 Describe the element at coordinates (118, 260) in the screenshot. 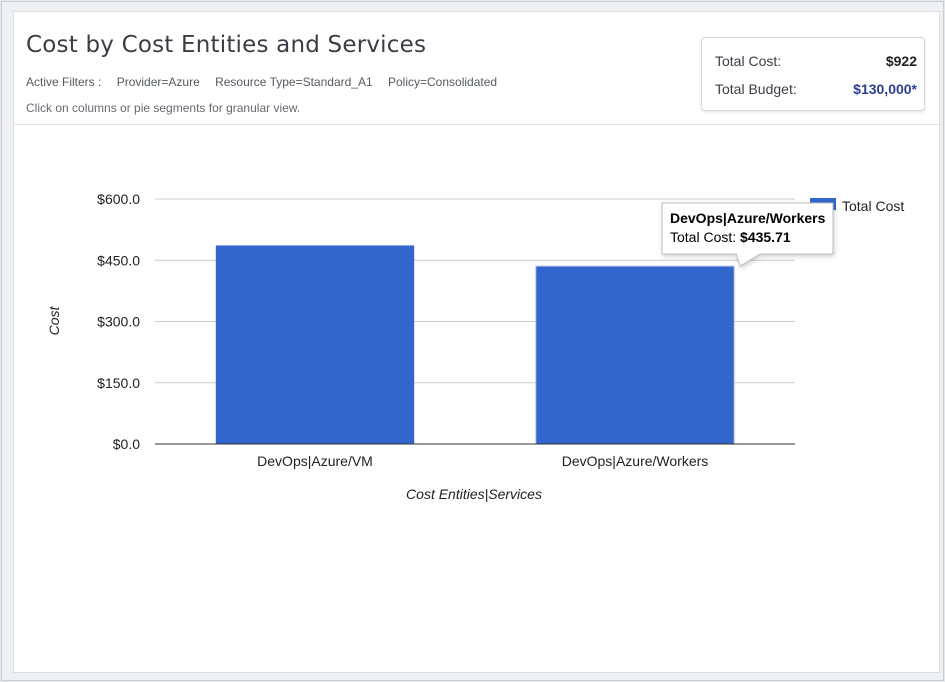

I see `y-tick-label: $450.0` at that location.